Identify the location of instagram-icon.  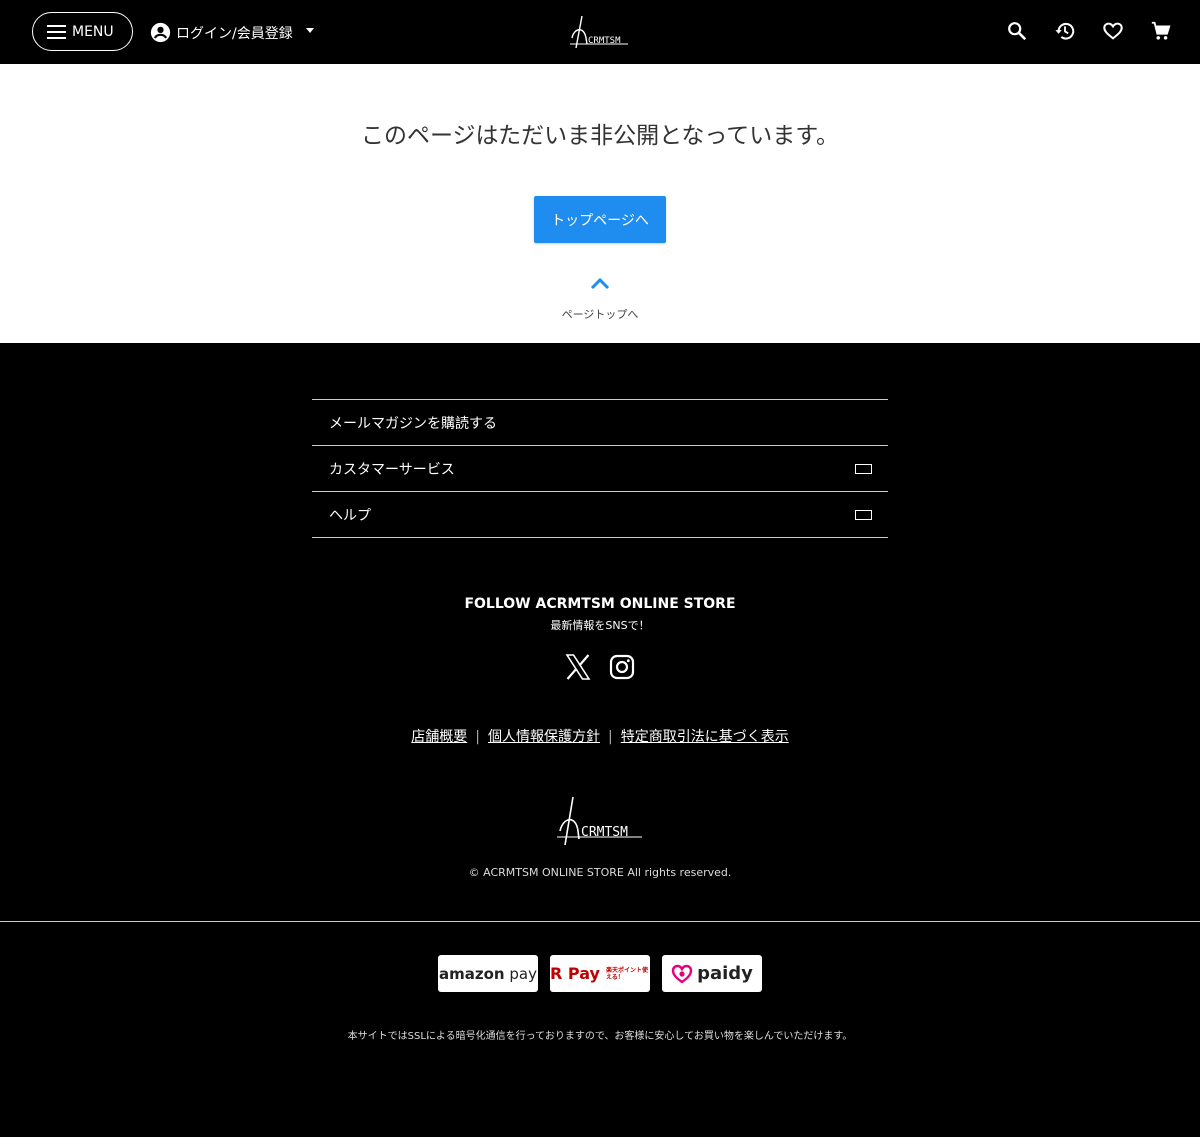
(622, 667).